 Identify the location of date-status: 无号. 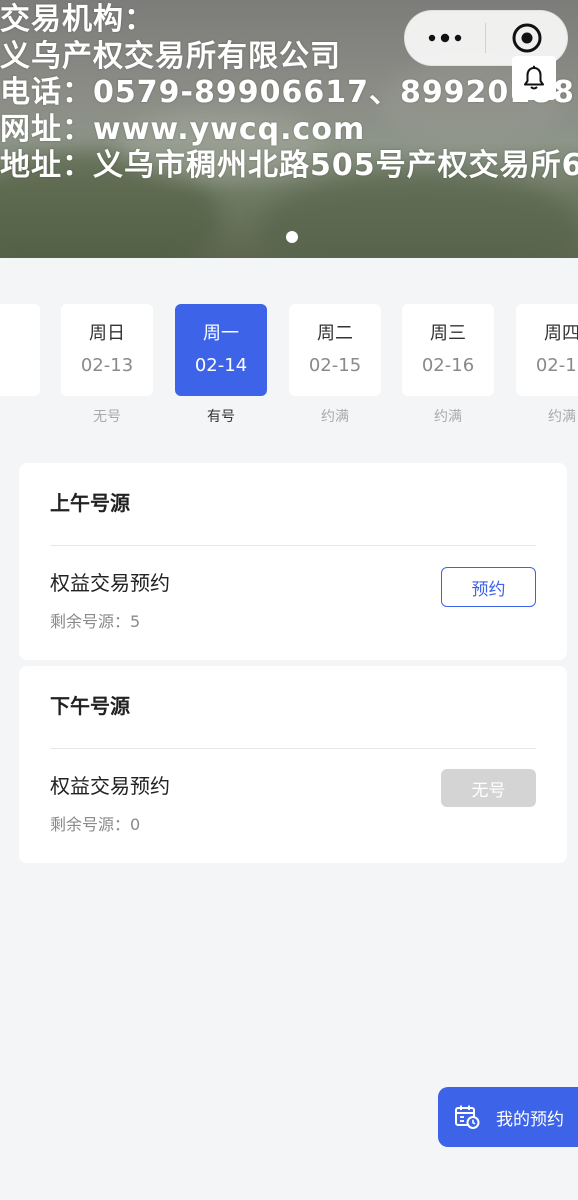
(107, 417).